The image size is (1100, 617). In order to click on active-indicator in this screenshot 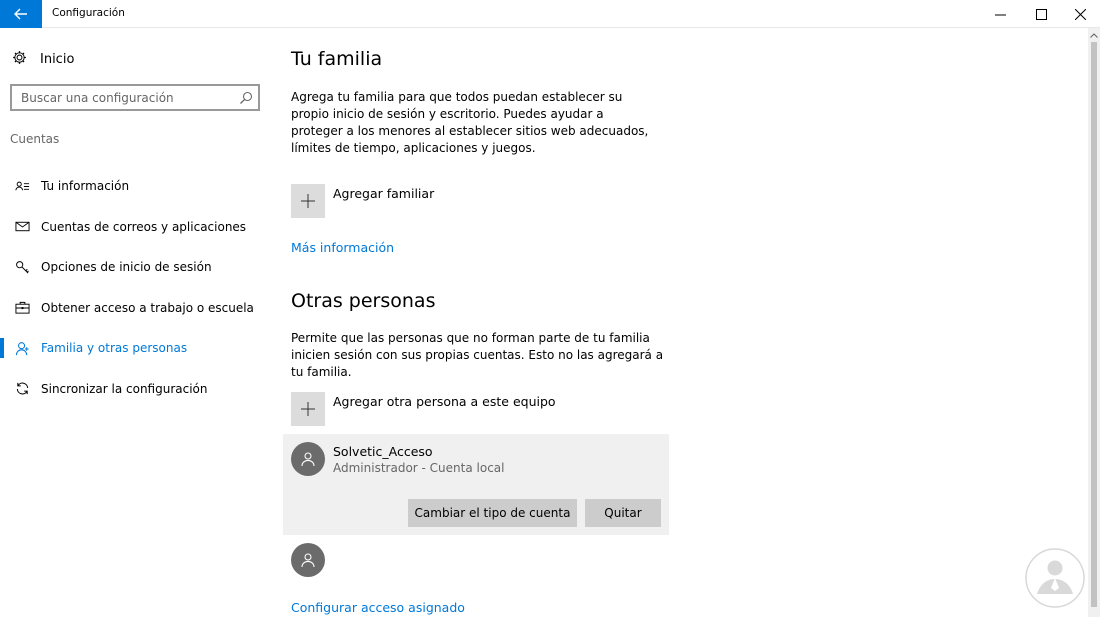, I will do `click(2, 348)`.